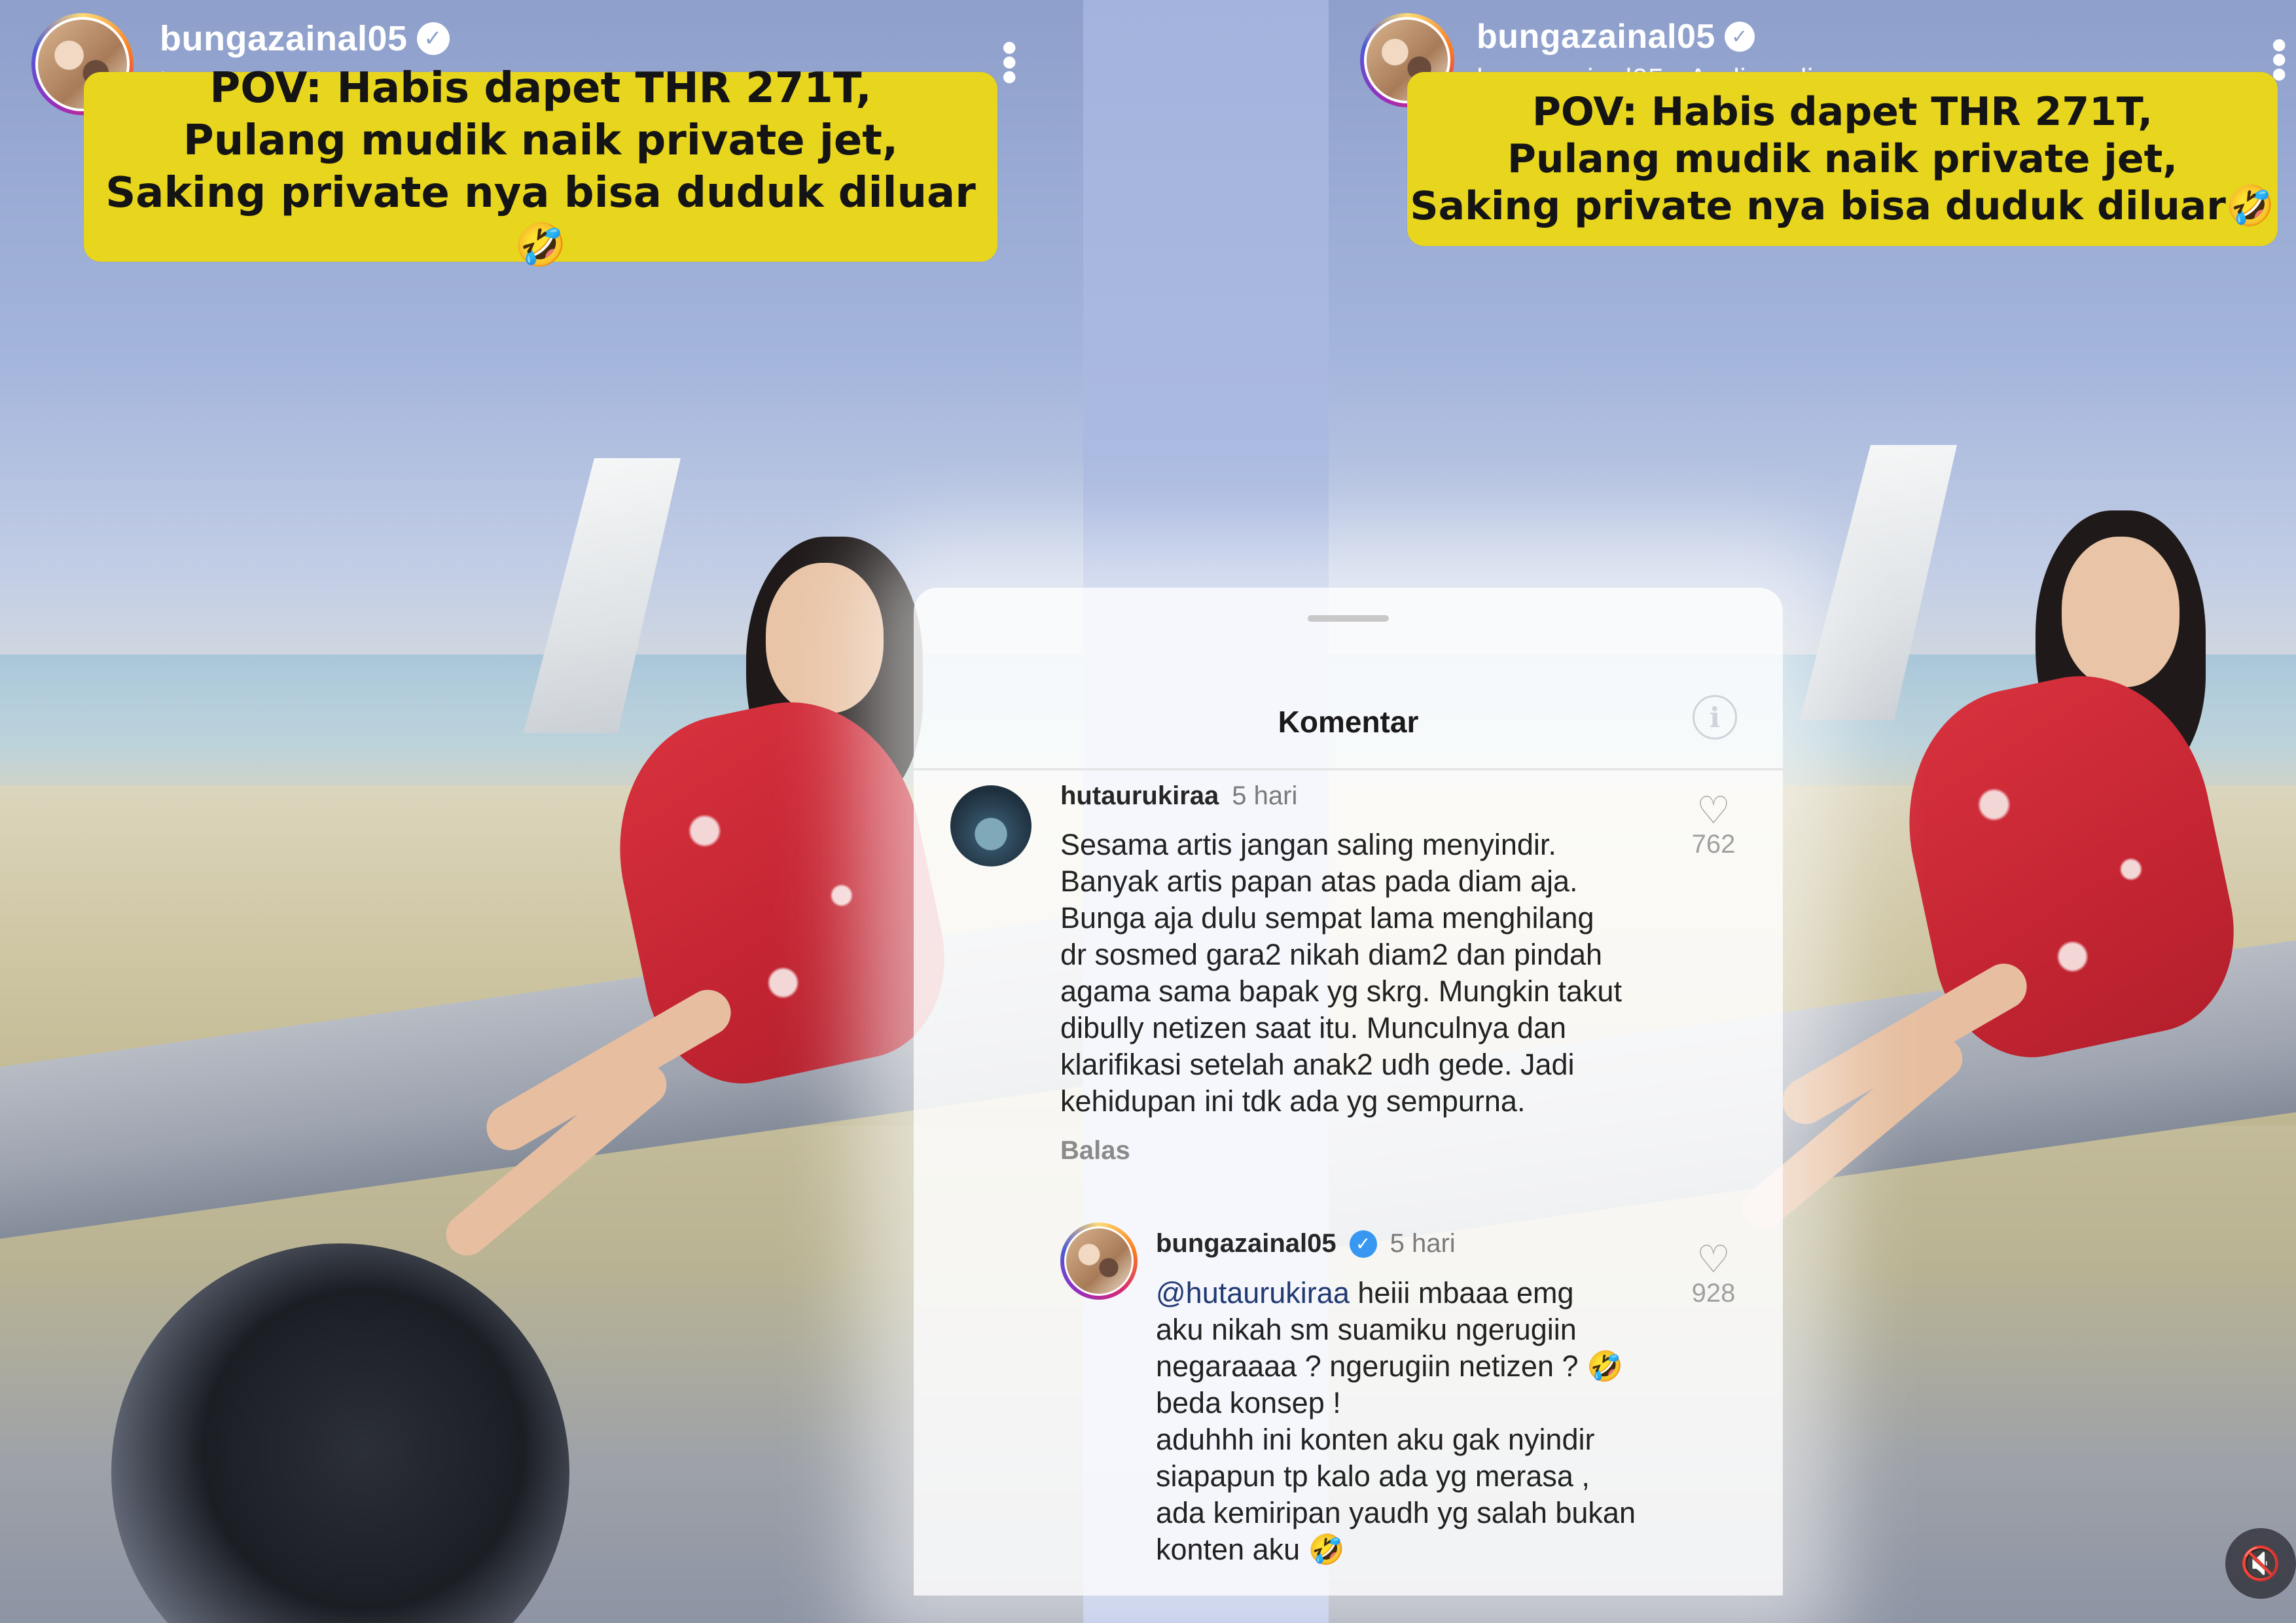 The height and width of the screenshot is (1623, 2296). I want to click on reply-meta: bungazainal05 ✓ 5 hari, so click(1306, 1244).